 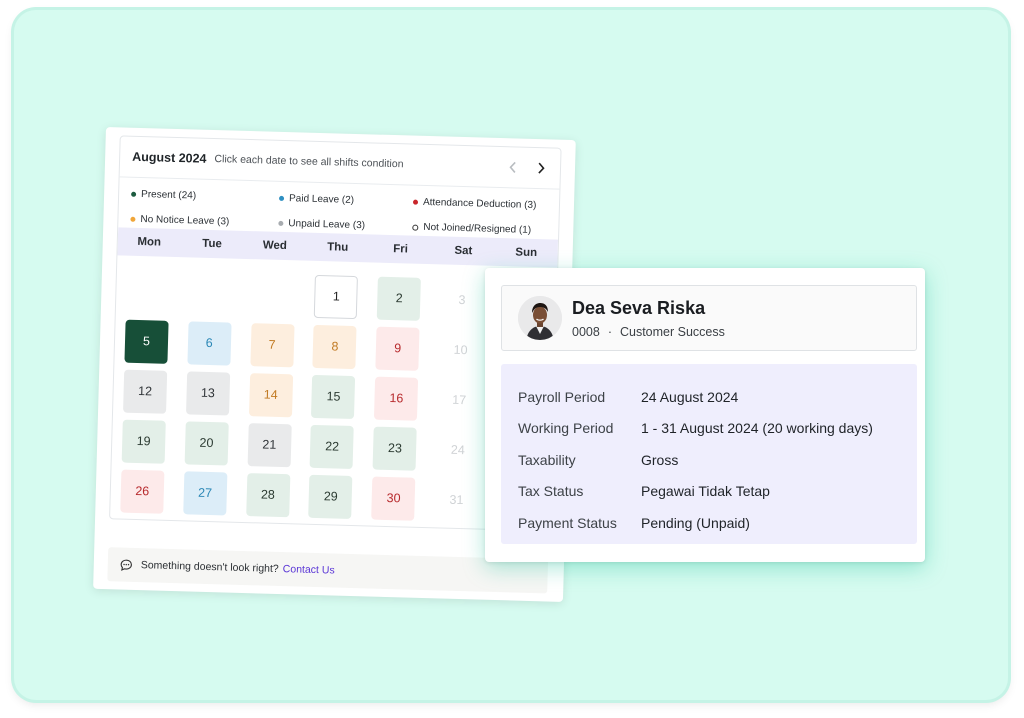 What do you see at coordinates (709, 318) in the screenshot?
I see `employee-profile: Dea Seva Riska 0008 · Customer Success` at bounding box center [709, 318].